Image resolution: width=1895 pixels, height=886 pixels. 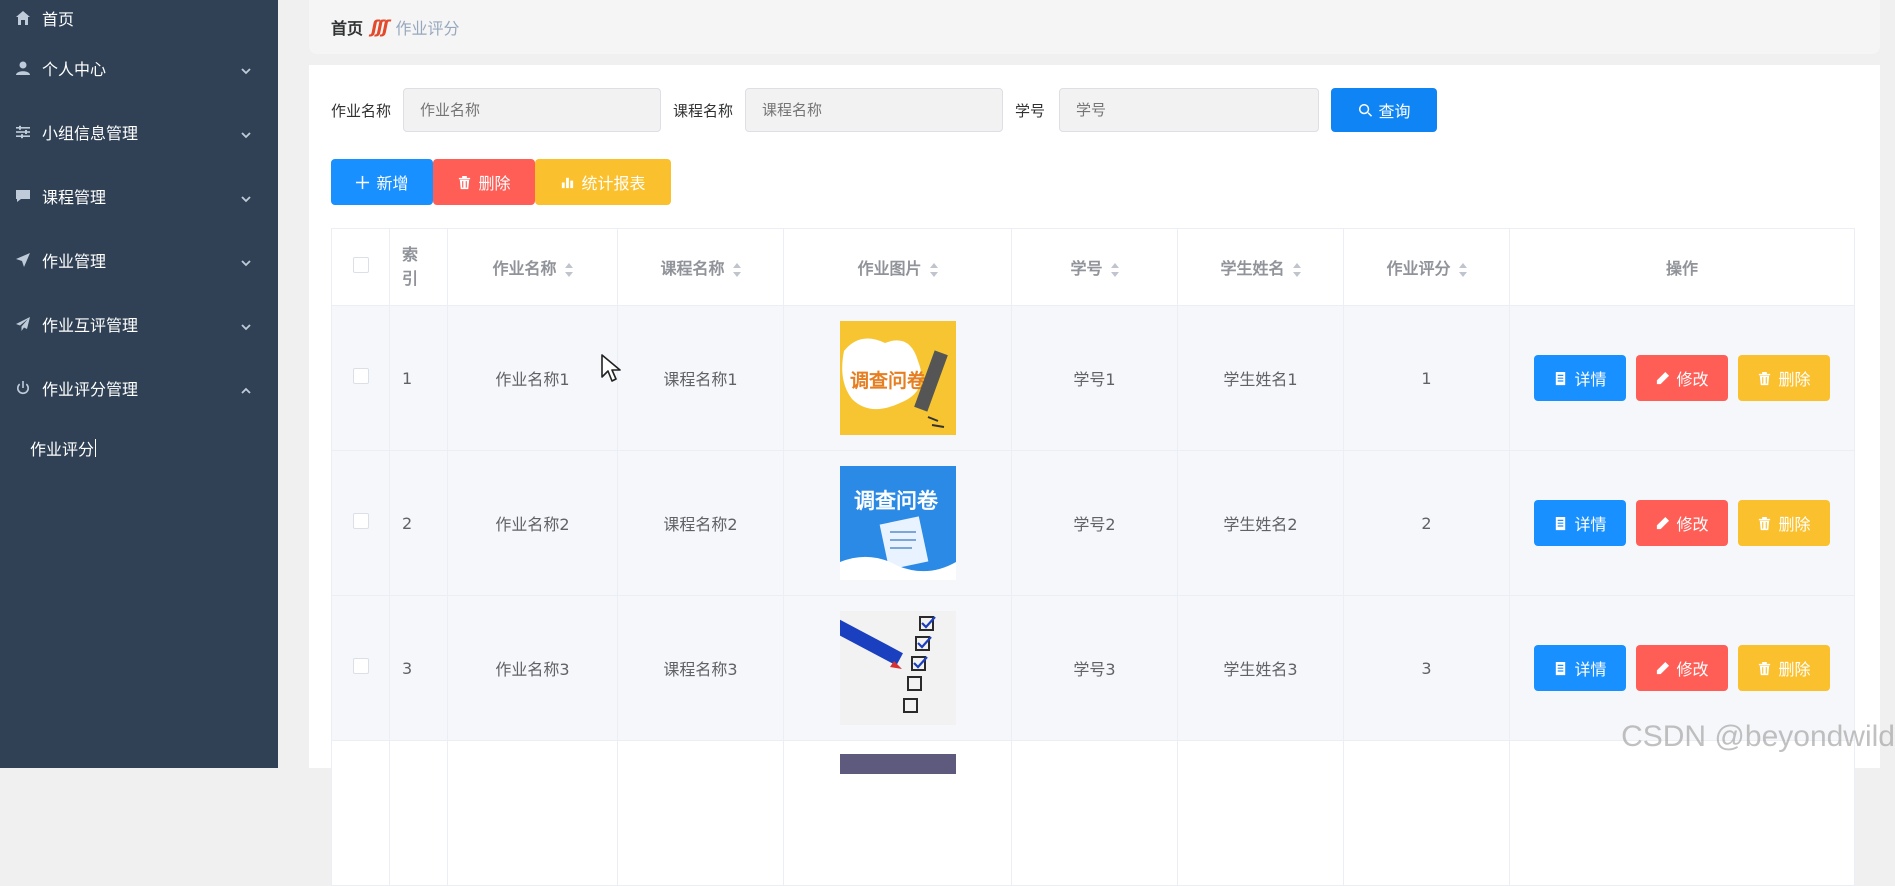 What do you see at coordinates (74, 69) in the screenshot?
I see `menu-label: 个人中心` at bounding box center [74, 69].